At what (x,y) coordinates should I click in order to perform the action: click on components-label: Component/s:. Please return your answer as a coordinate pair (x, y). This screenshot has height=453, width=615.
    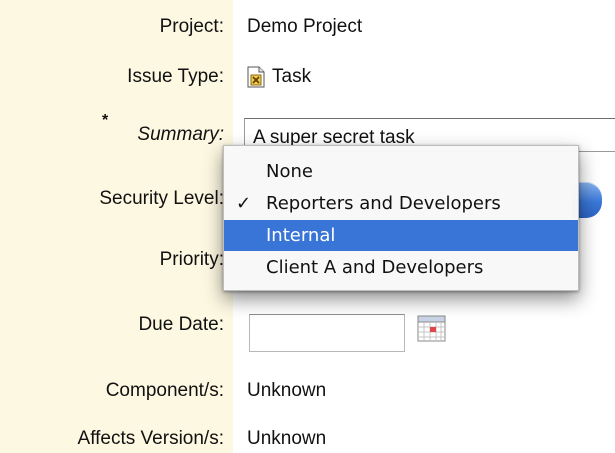
    Looking at the image, I should click on (164, 390).